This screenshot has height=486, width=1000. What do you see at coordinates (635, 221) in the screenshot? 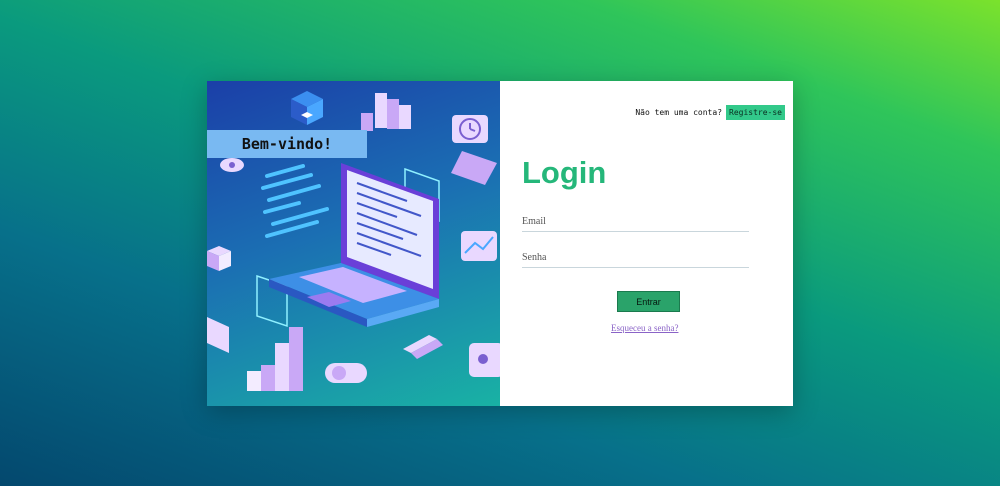
I see `email-field` at bounding box center [635, 221].